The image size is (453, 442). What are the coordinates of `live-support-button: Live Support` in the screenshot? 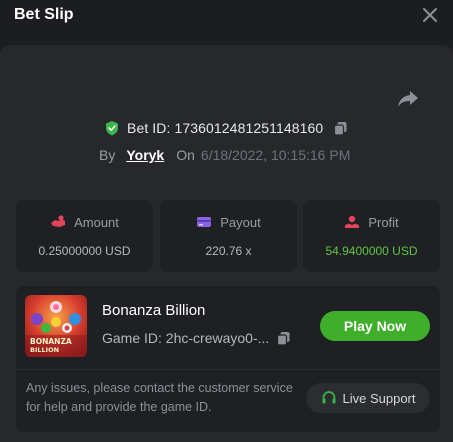 It's located at (368, 398).